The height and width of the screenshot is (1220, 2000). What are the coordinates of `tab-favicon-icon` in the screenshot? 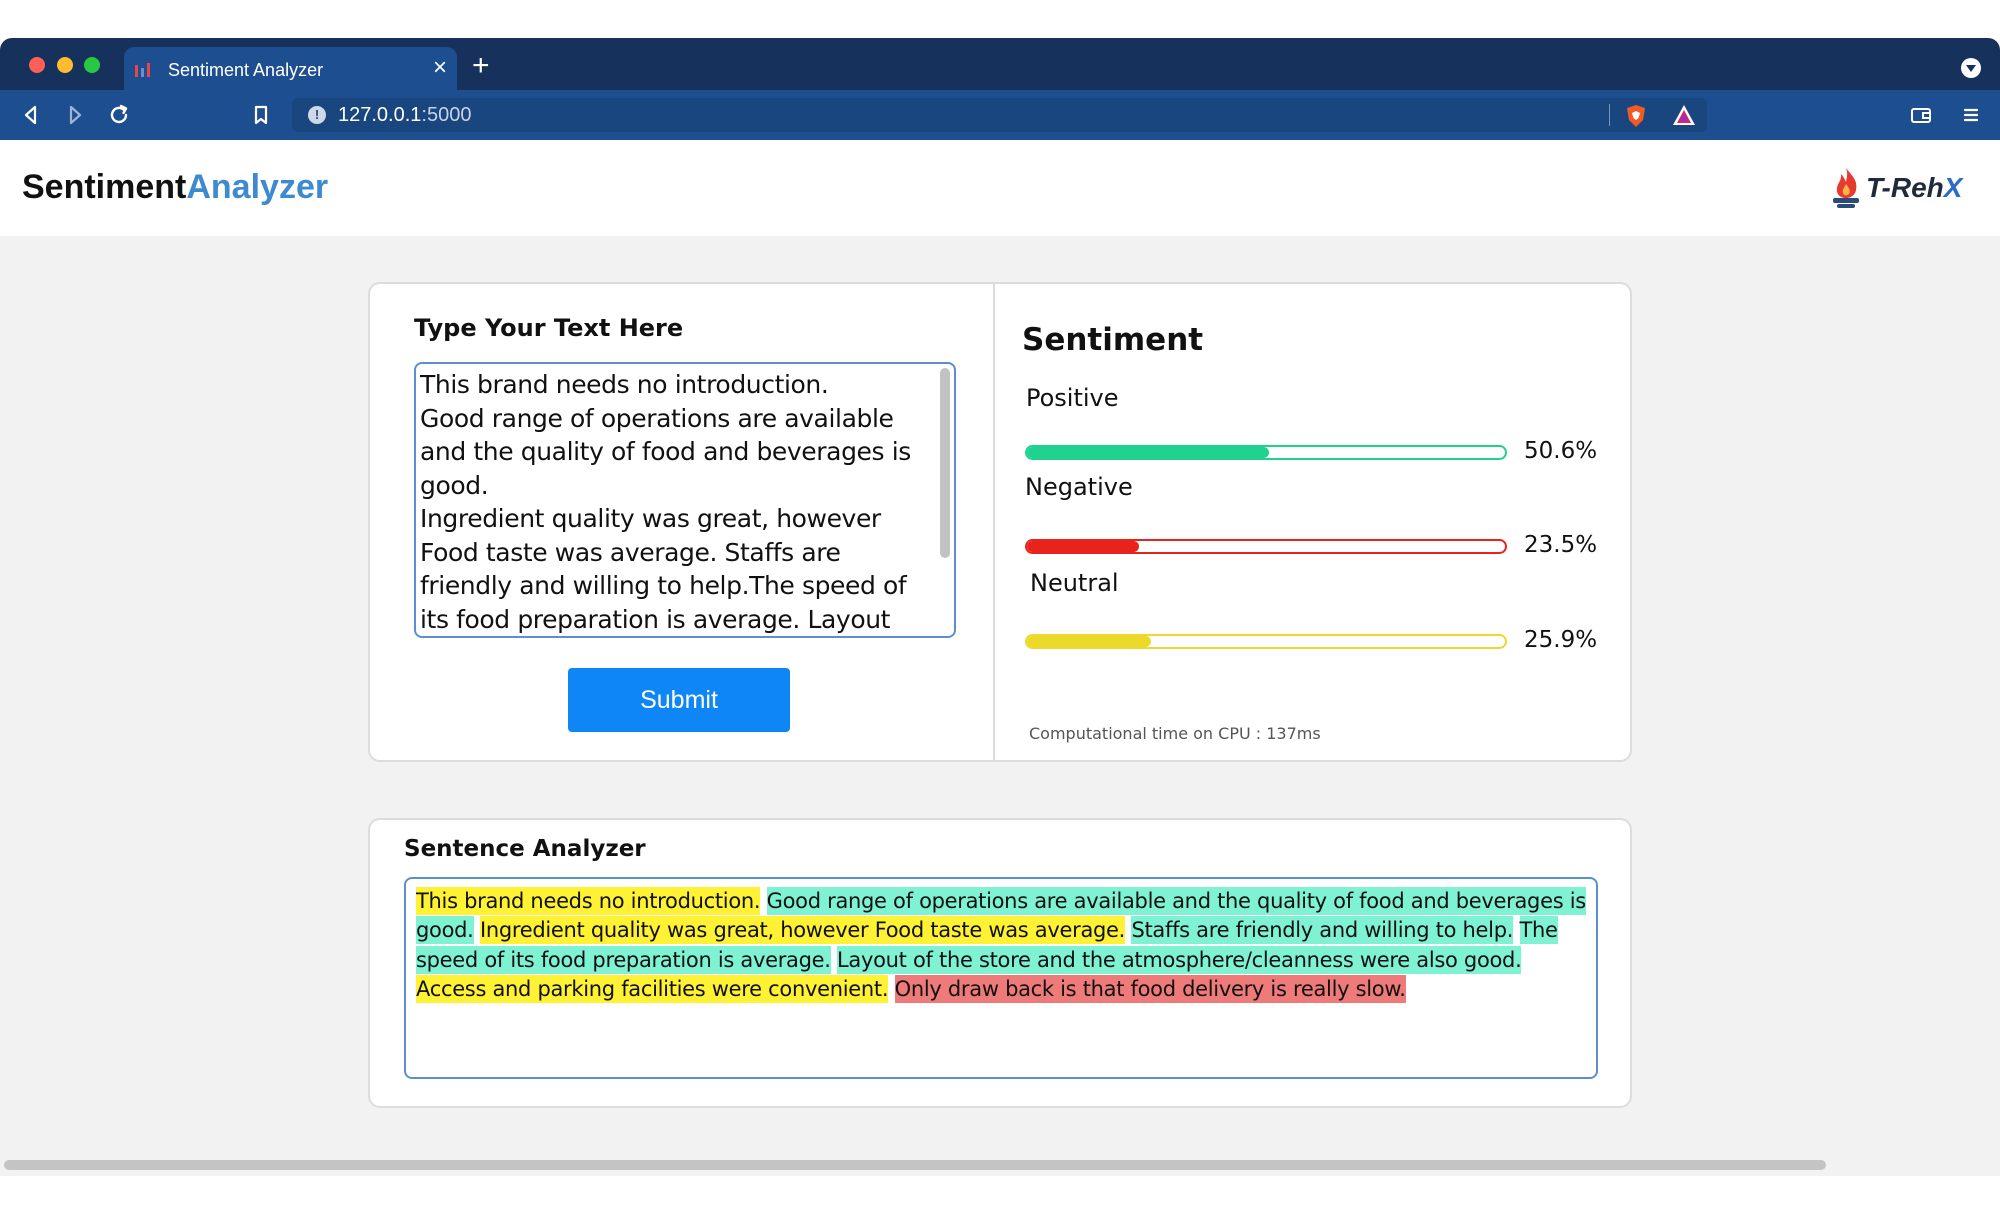 It's located at (142, 70).